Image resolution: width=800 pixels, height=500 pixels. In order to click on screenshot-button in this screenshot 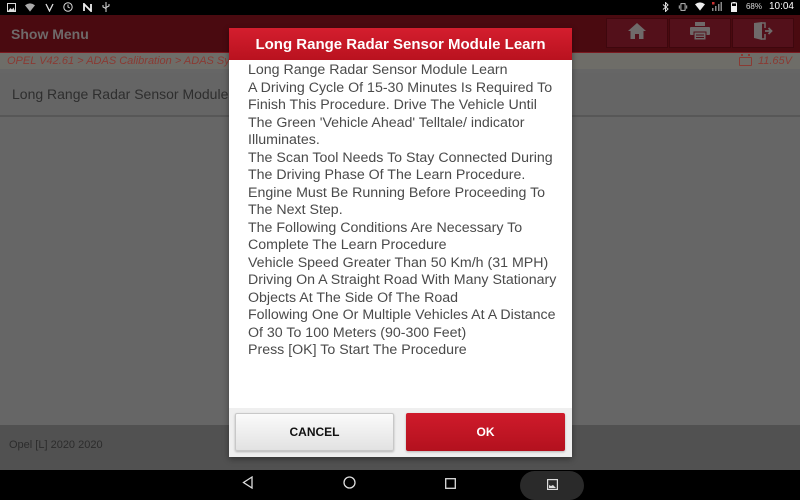, I will do `click(552, 485)`.